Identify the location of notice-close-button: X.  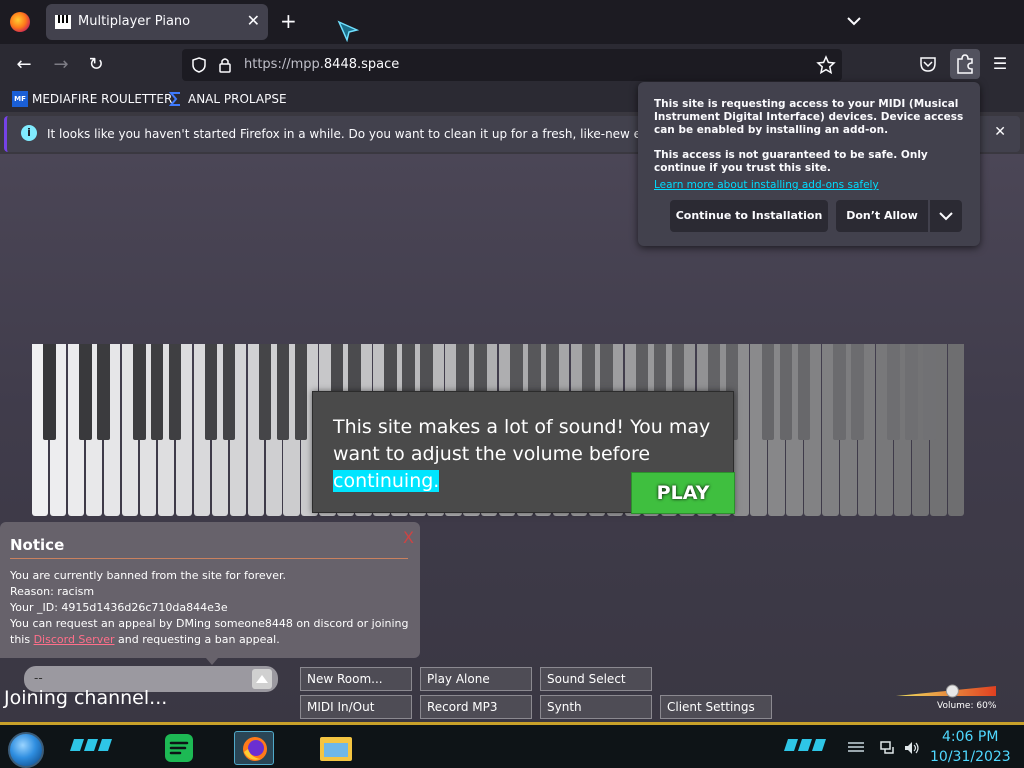
(408, 537).